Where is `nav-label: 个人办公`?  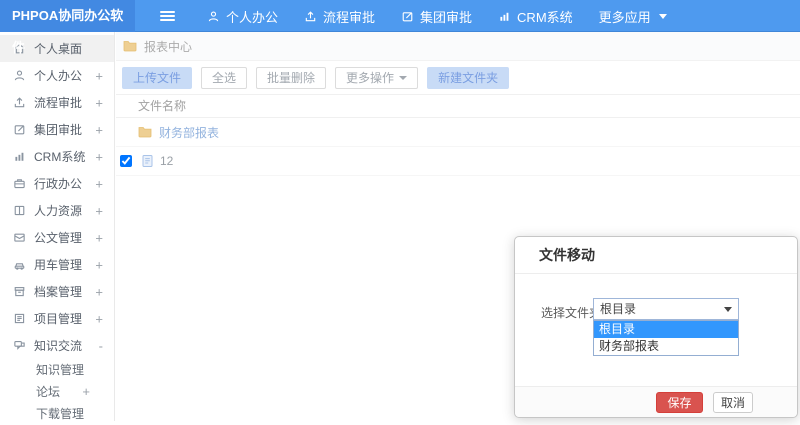 nav-label: 个人办公 is located at coordinates (252, 16).